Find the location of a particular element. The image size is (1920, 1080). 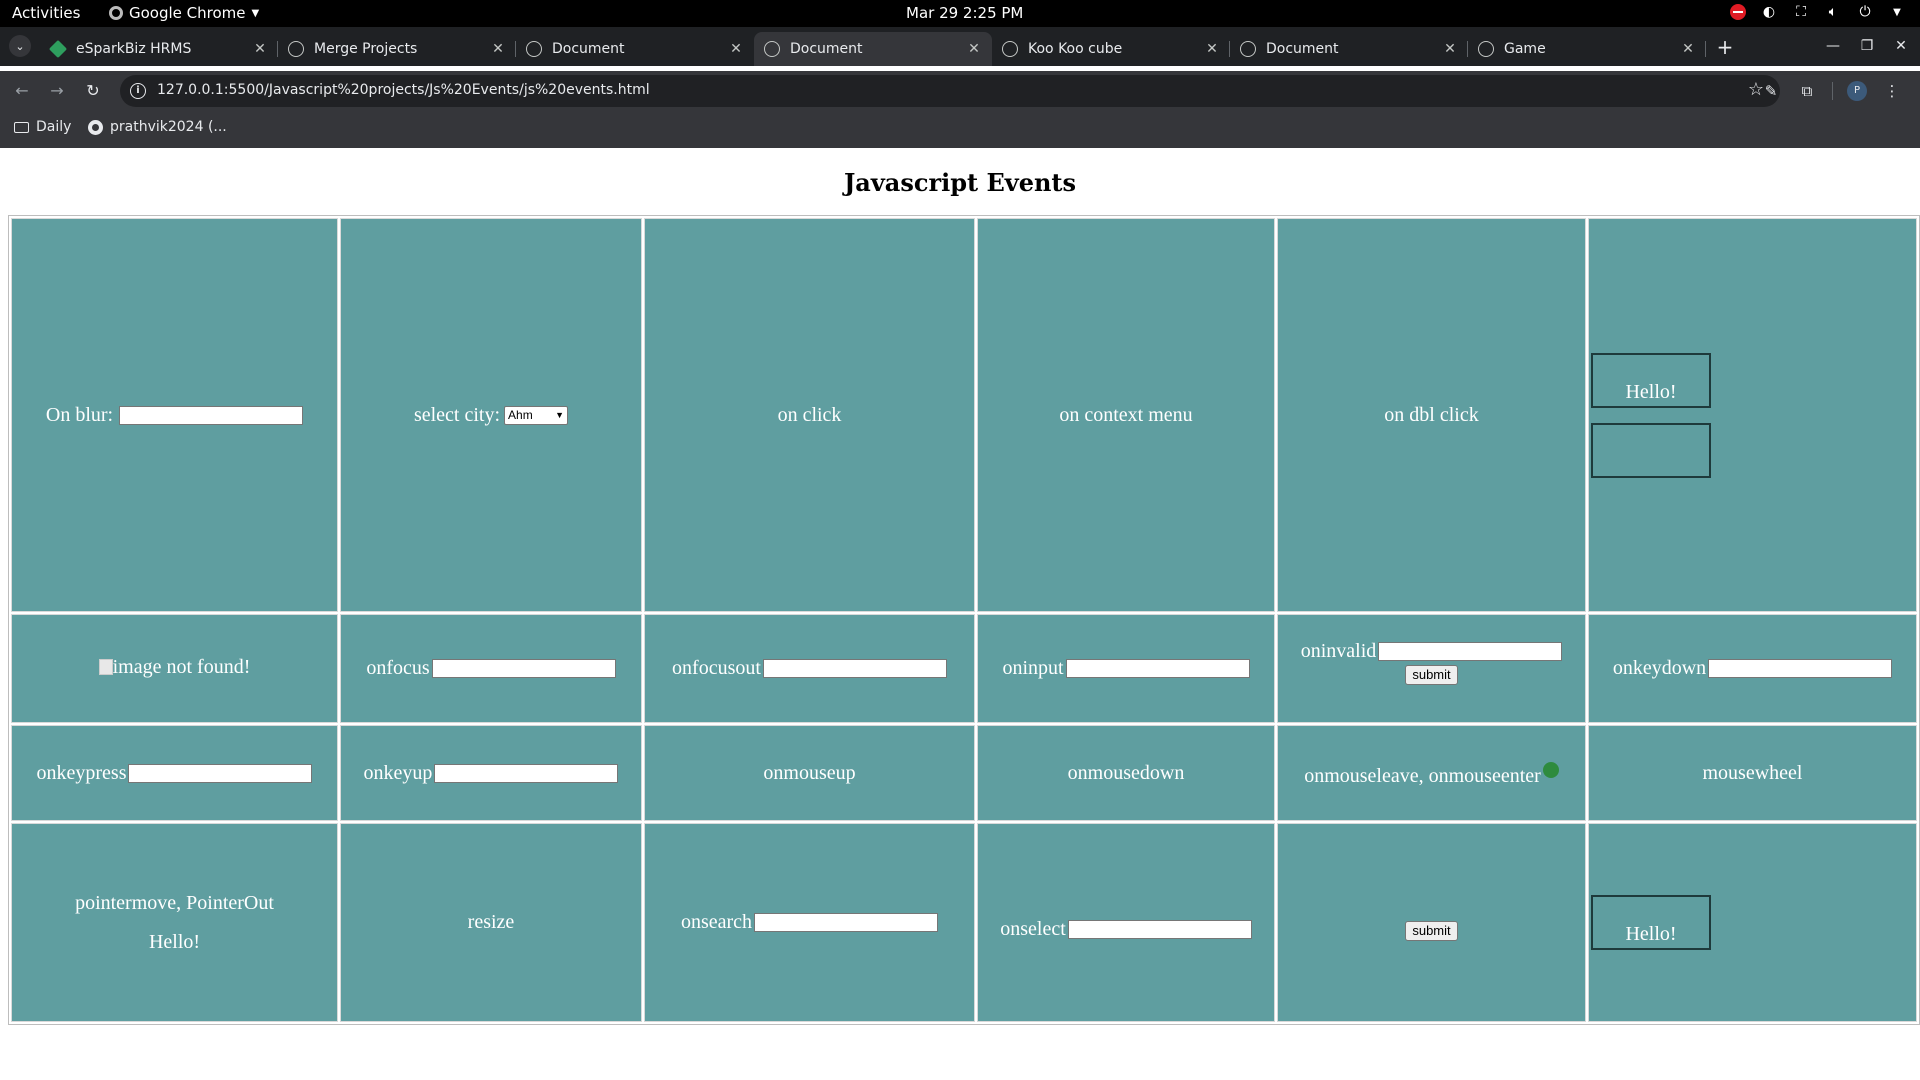

activities-button: Activities is located at coordinates (46, 13).